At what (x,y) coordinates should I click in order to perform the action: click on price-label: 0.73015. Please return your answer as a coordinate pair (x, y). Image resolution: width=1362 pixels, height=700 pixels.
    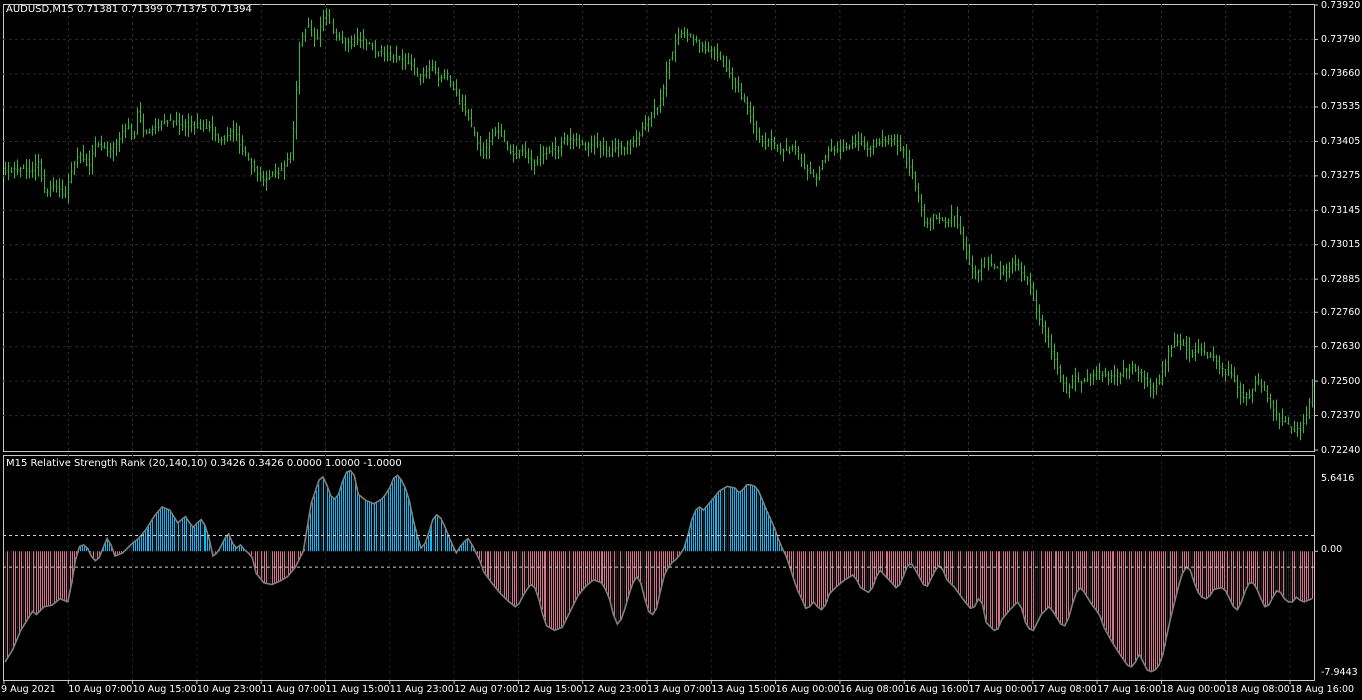
    Looking at the image, I should click on (1341, 245).